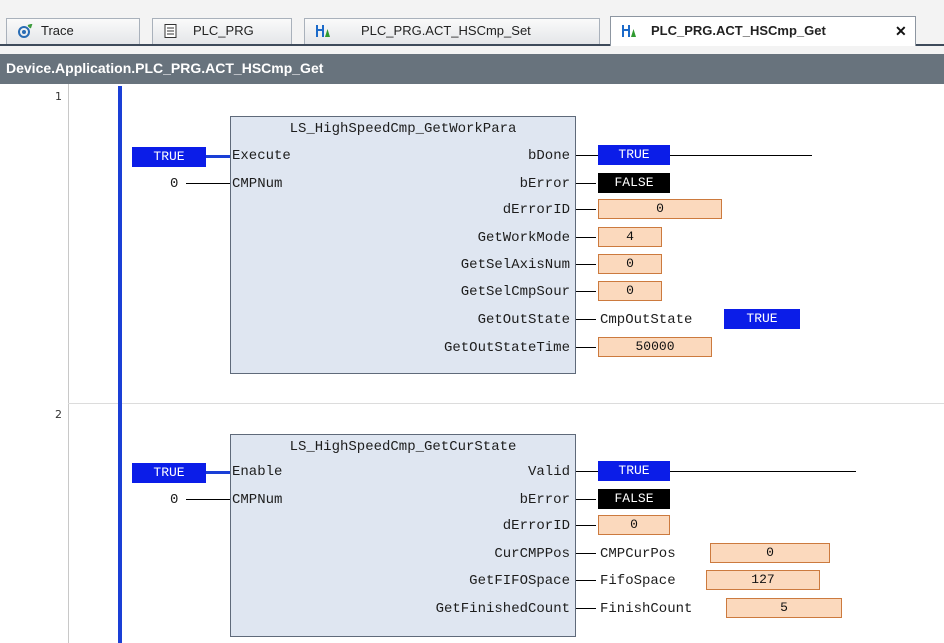  Describe the element at coordinates (403, 447) in the screenshot. I see `function-block-title: LS_HighSpeedCmp_GetCurState` at that location.